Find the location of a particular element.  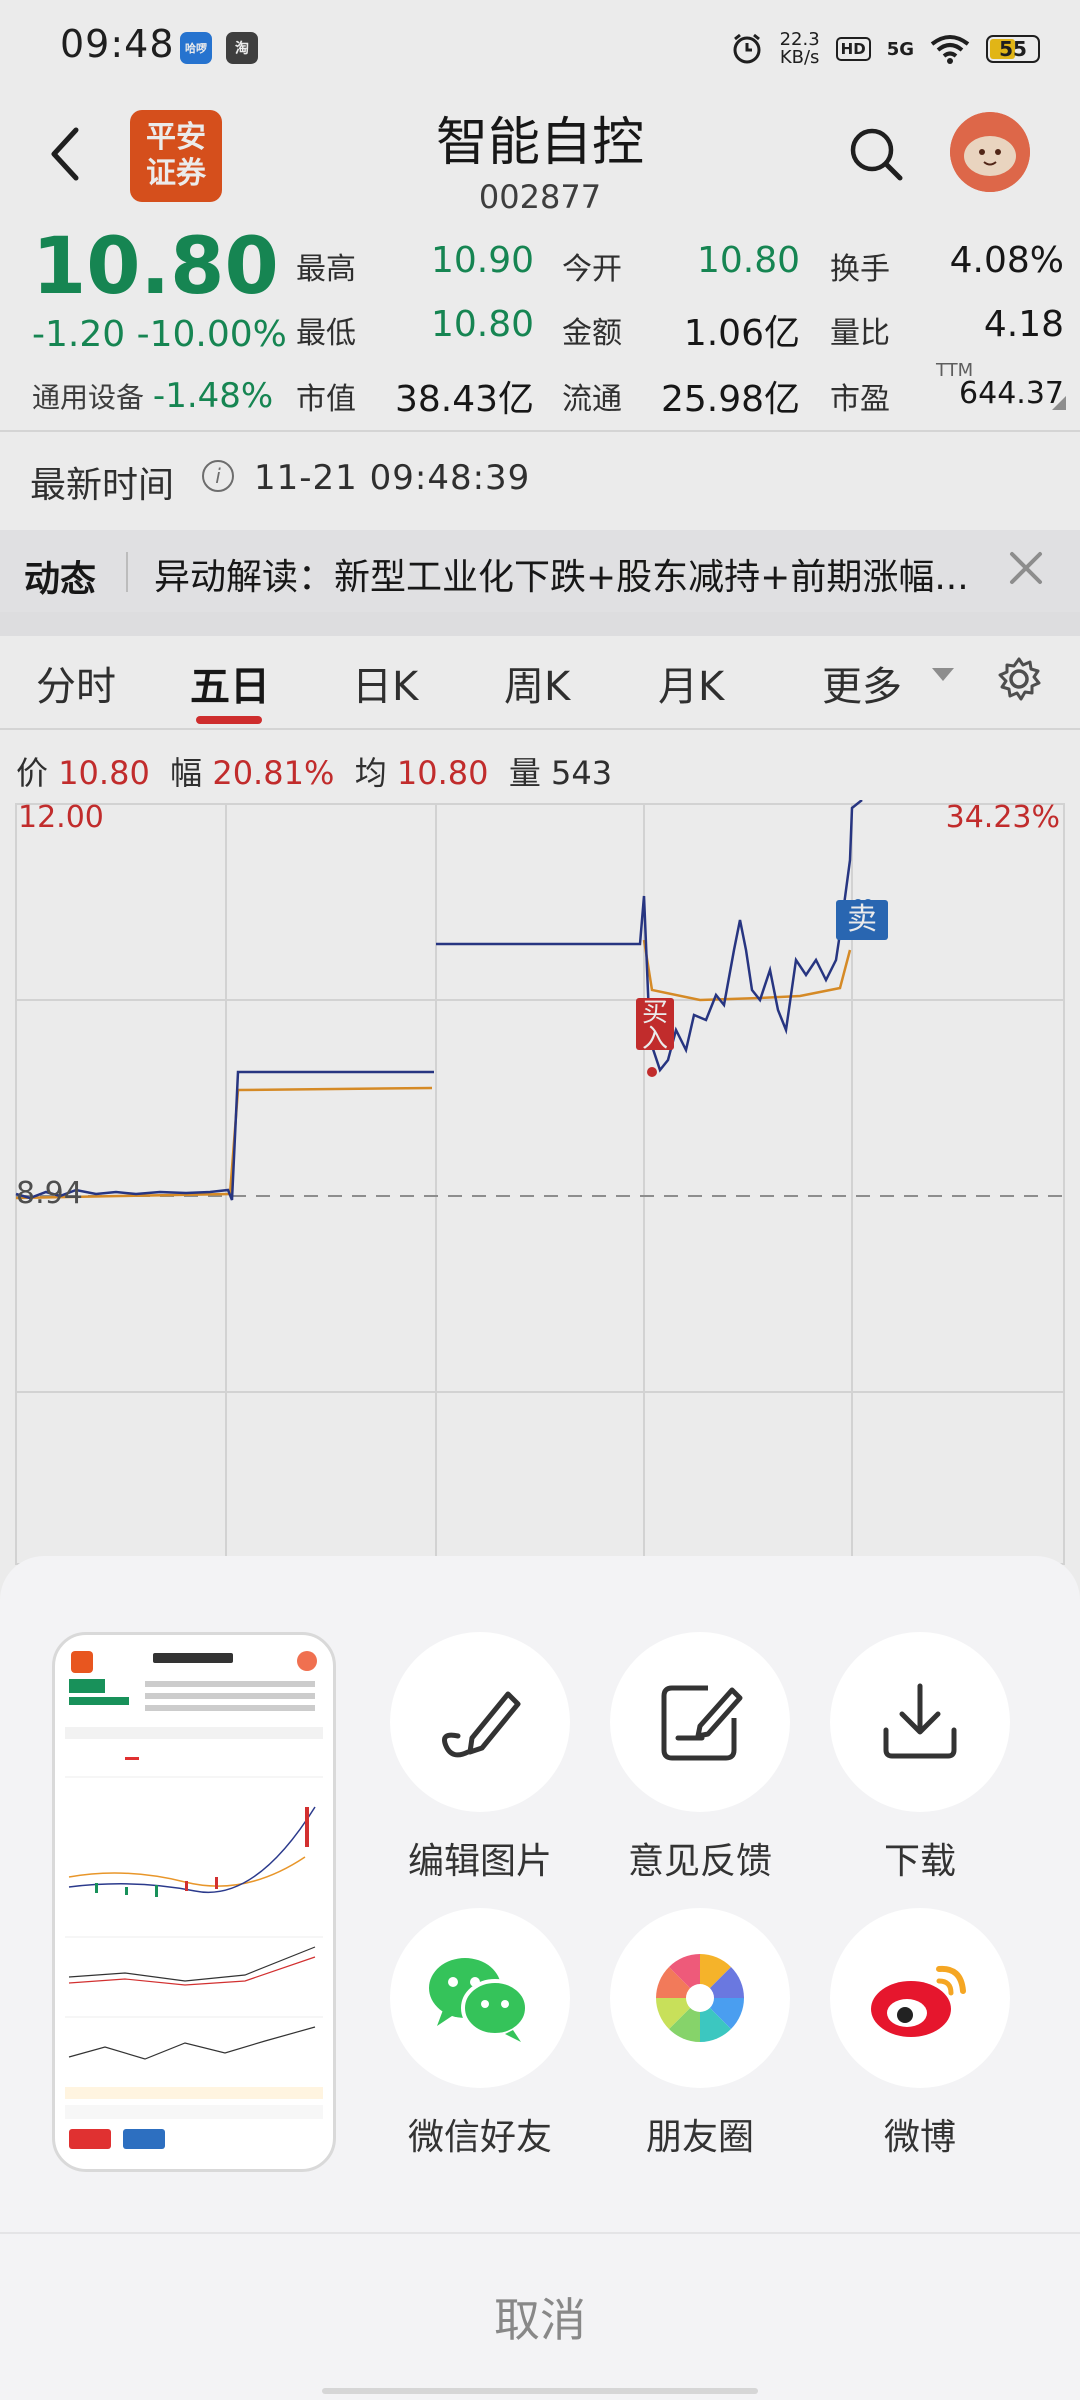

preview-image is located at coordinates (194, 1900).